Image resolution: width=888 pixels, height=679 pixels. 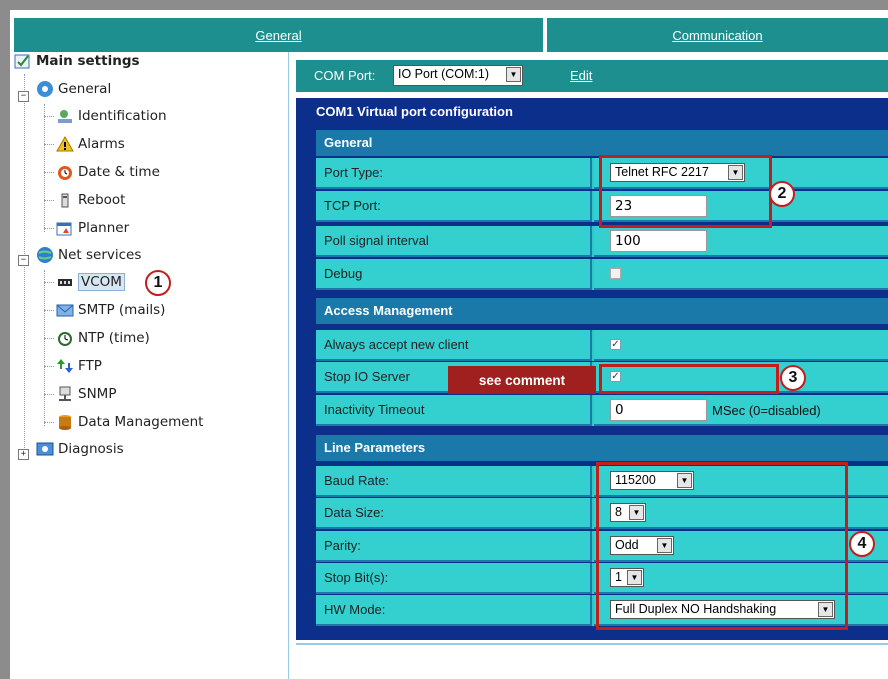 What do you see at coordinates (101, 144) in the screenshot?
I see `tree-label: Alarms` at bounding box center [101, 144].